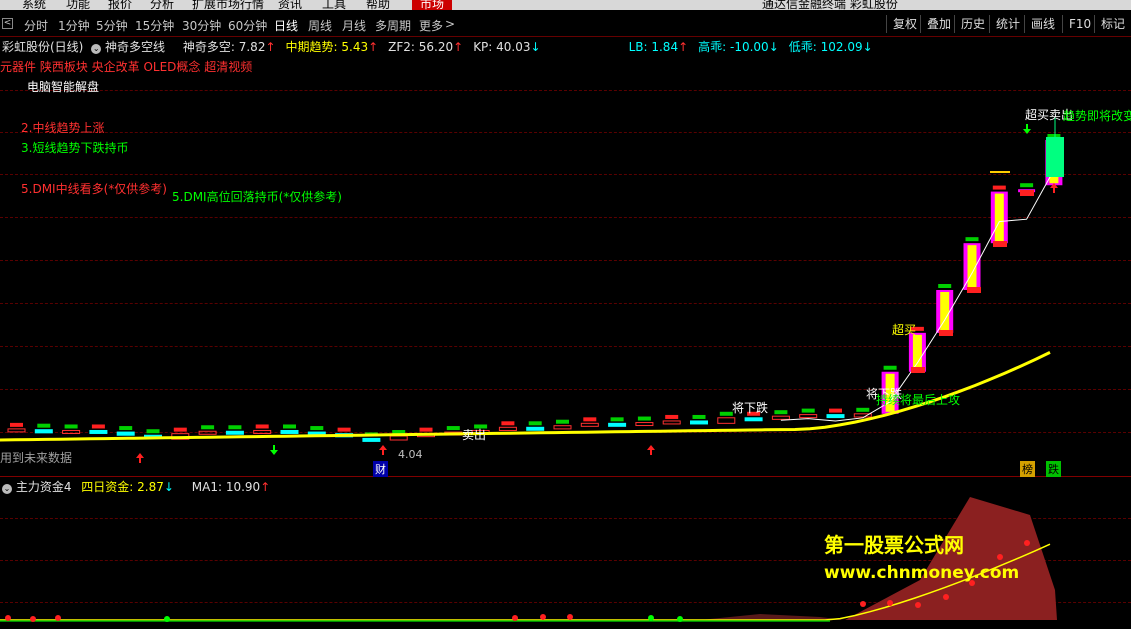  What do you see at coordinates (1055, 157) in the screenshot?
I see `last-candle` at bounding box center [1055, 157].